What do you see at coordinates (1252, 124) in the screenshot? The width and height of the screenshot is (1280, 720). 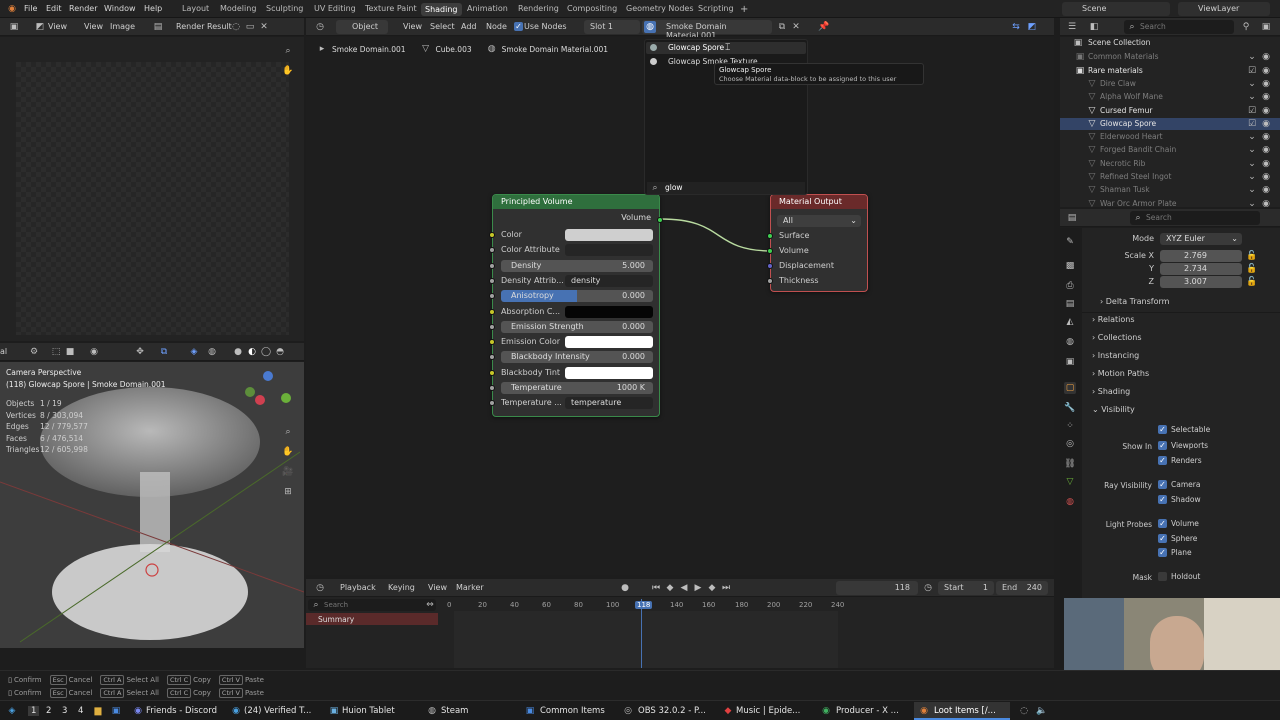 I see `checkbox-icon: ☑` at bounding box center [1252, 124].